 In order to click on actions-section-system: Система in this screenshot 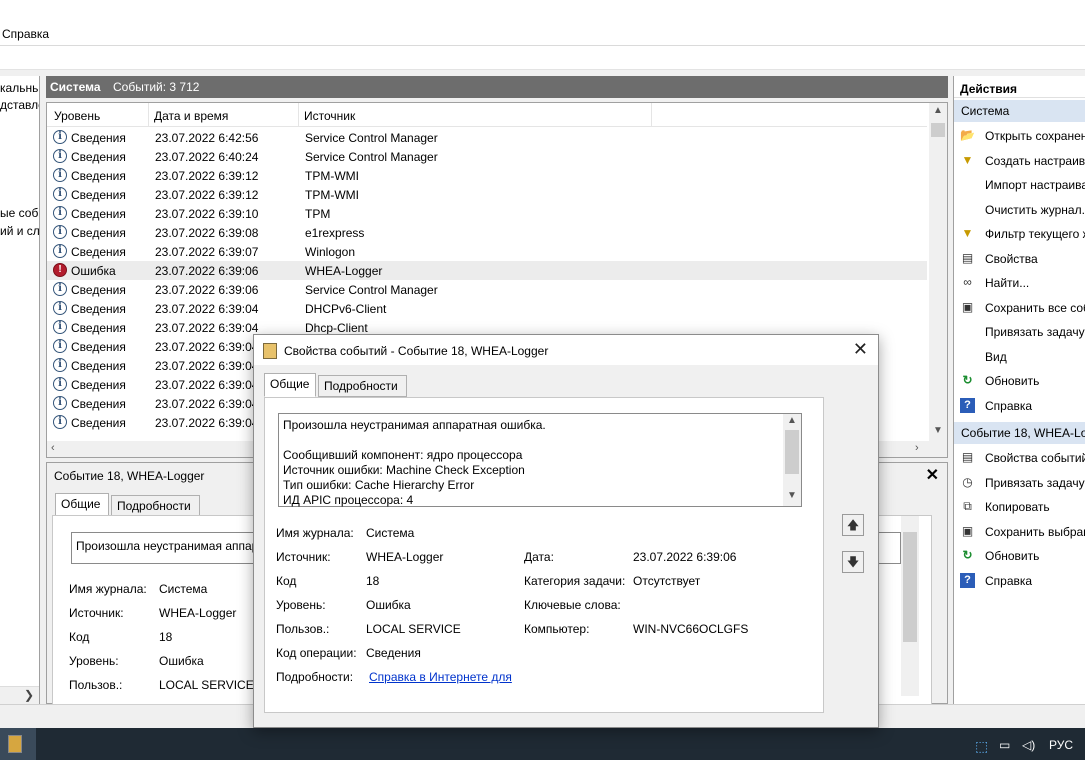, I will do `click(1019, 111)`.